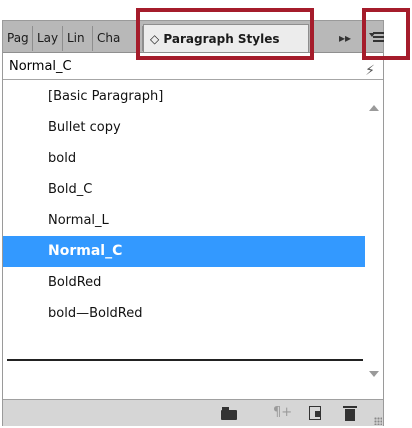 The image size is (412, 428). I want to click on style-item-bullet-copy: Bullet copy, so click(184, 127).